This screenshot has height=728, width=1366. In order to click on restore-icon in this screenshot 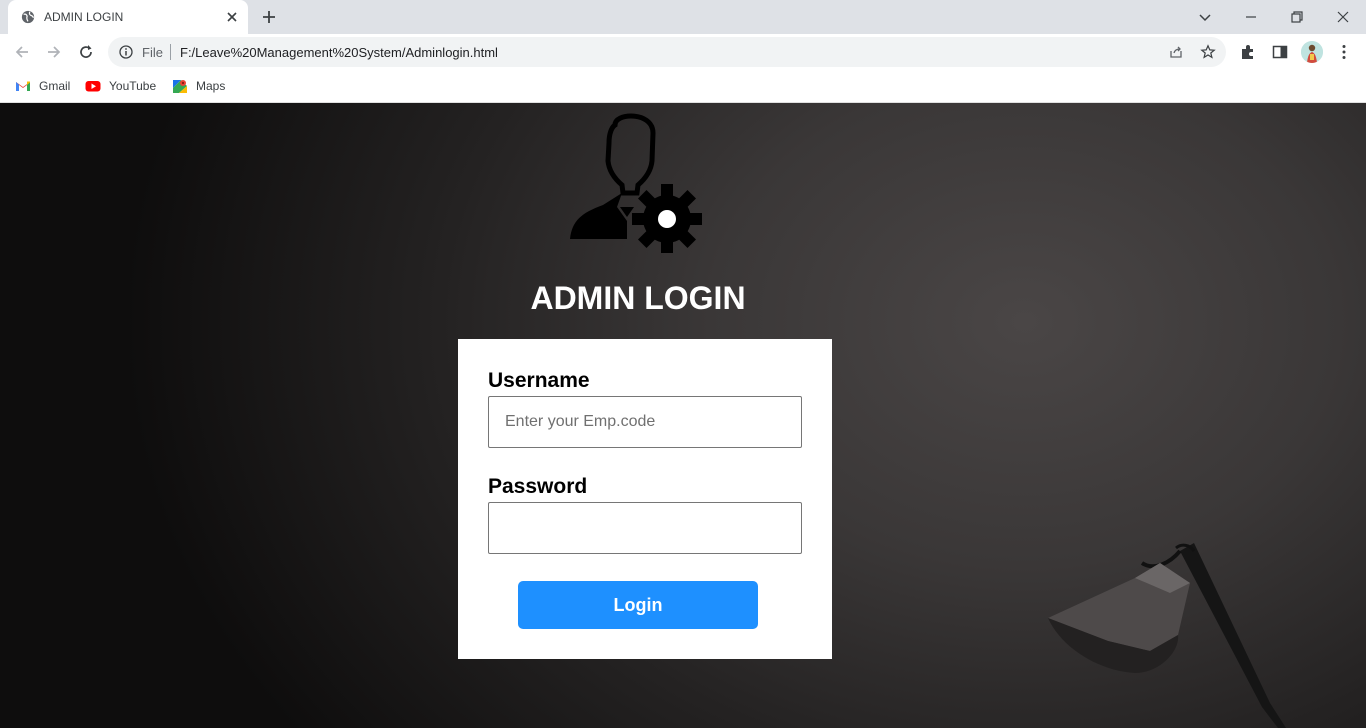, I will do `click(1297, 17)`.